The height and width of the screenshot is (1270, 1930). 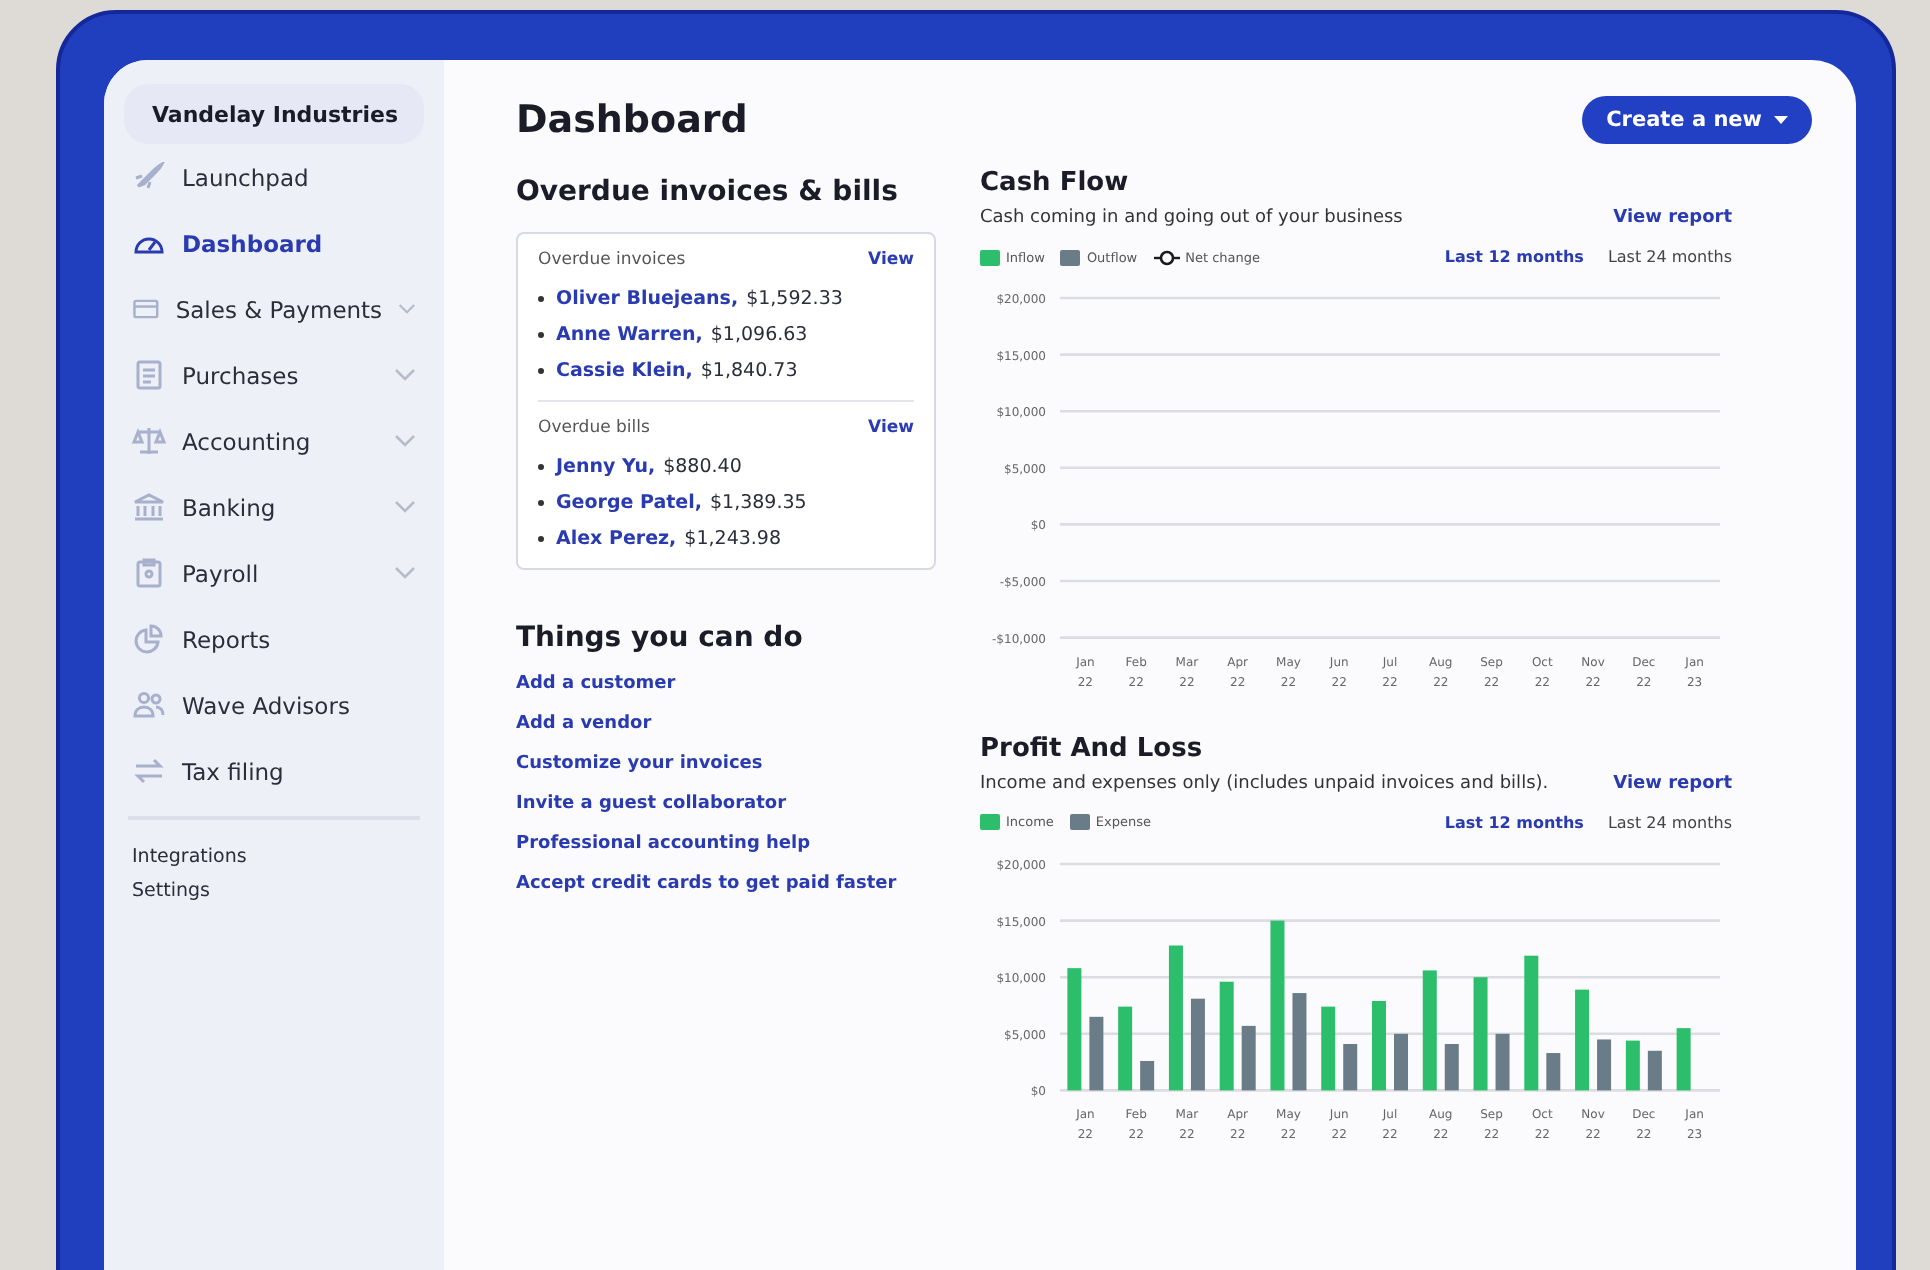 I want to click on action-link: Professional accounting help, so click(x=726, y=844).